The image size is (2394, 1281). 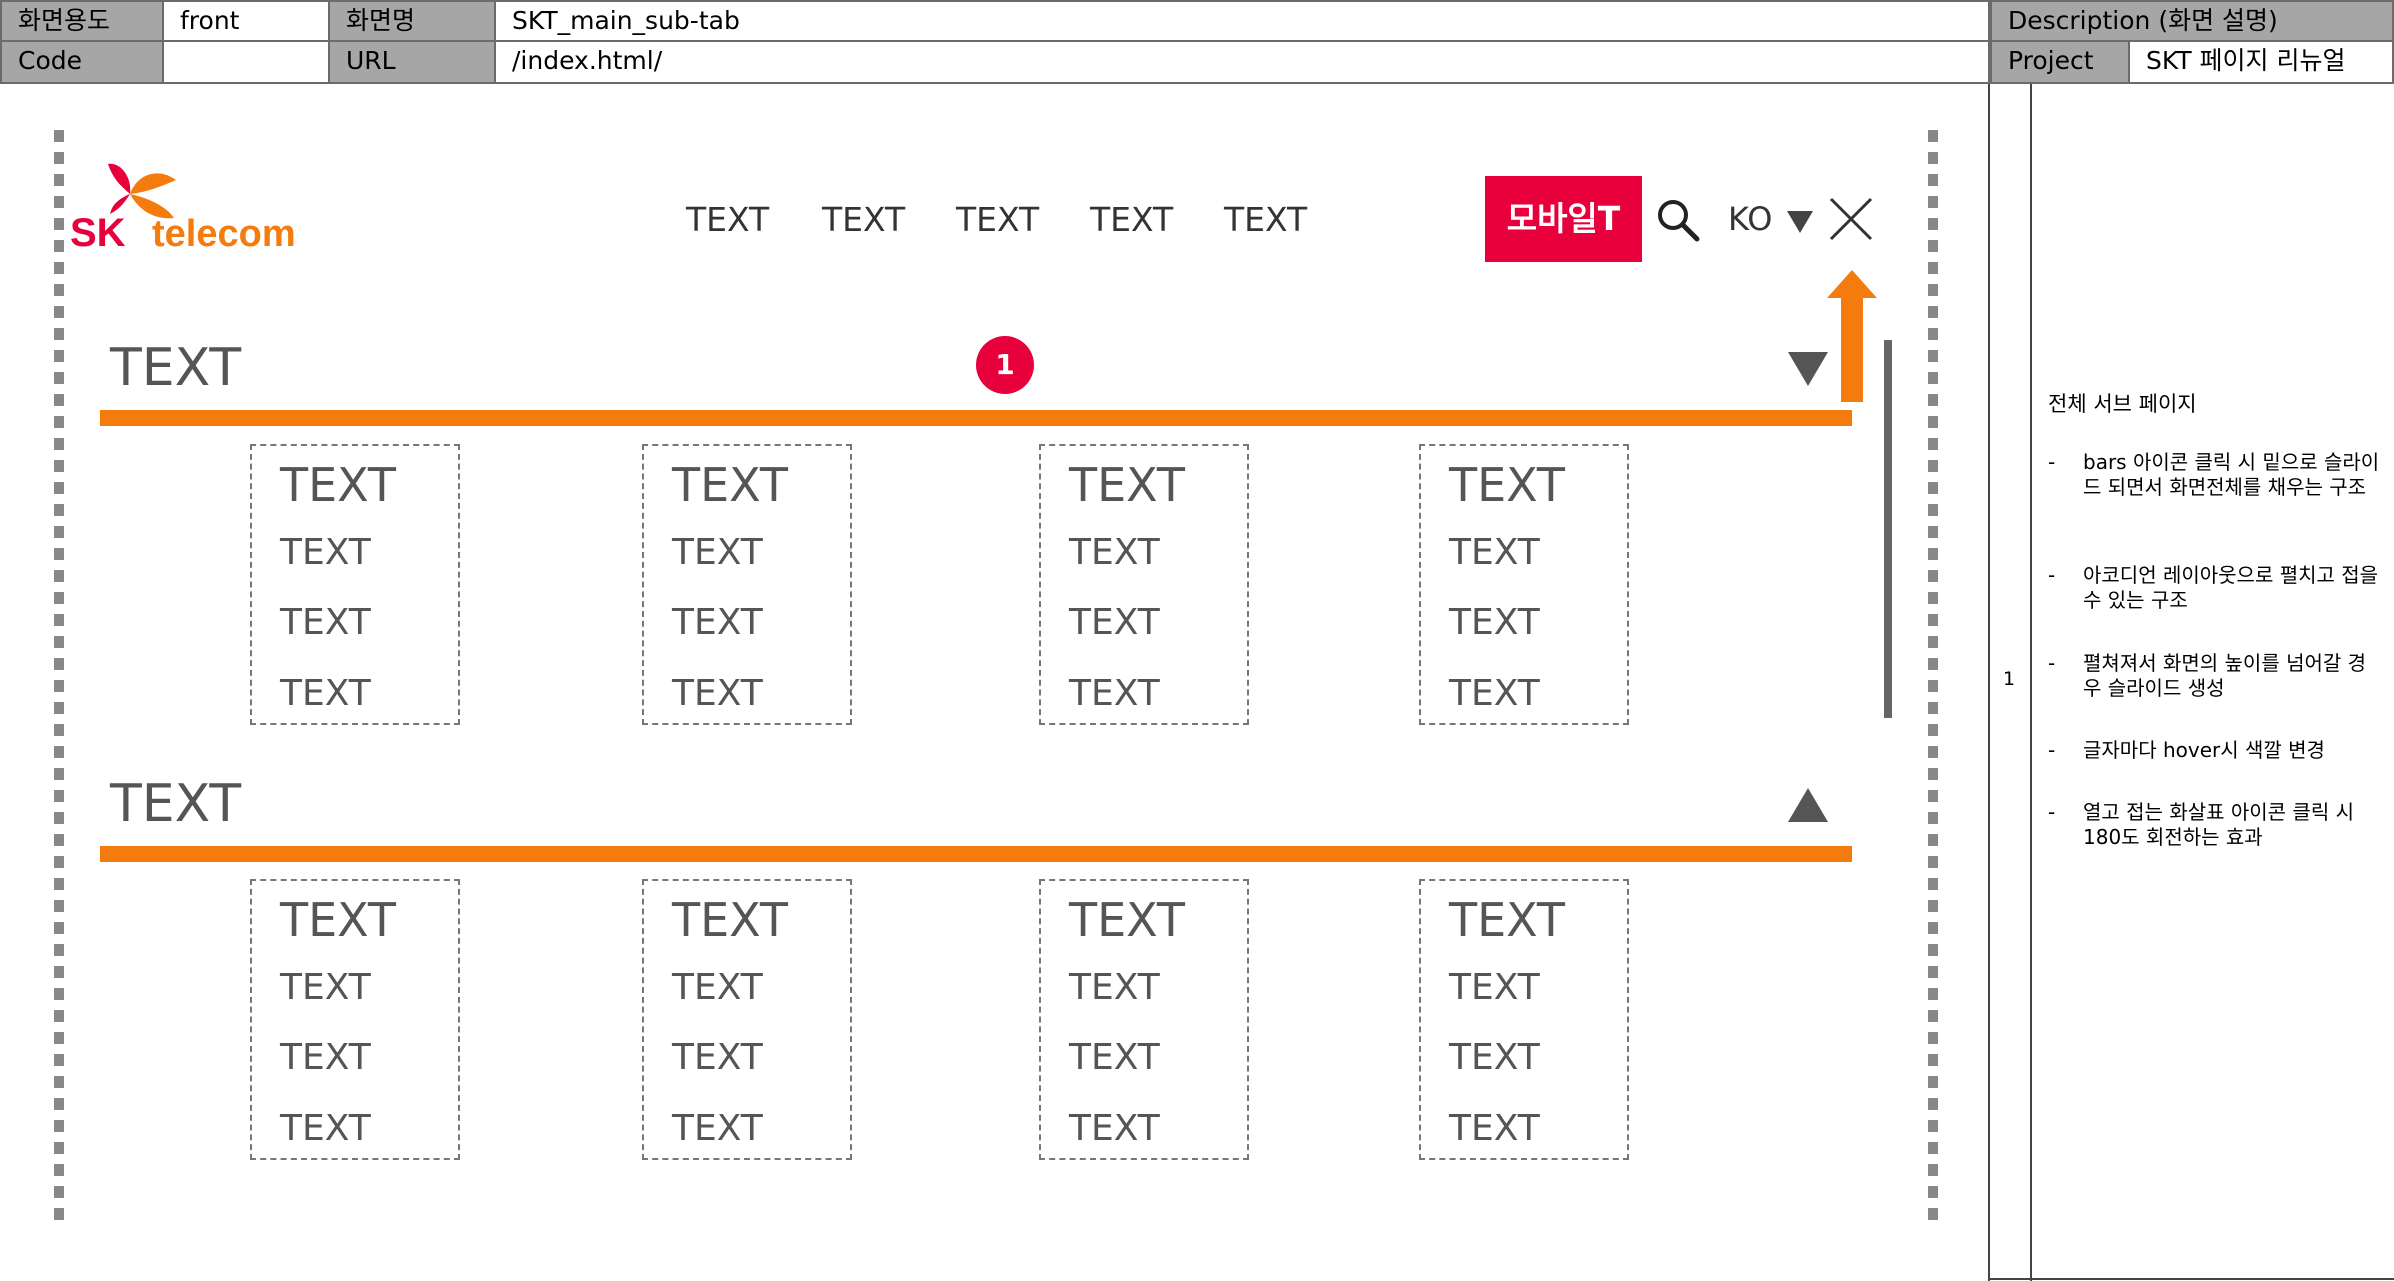 I want to click on description-number: 1, so click(x=2009, y=679).